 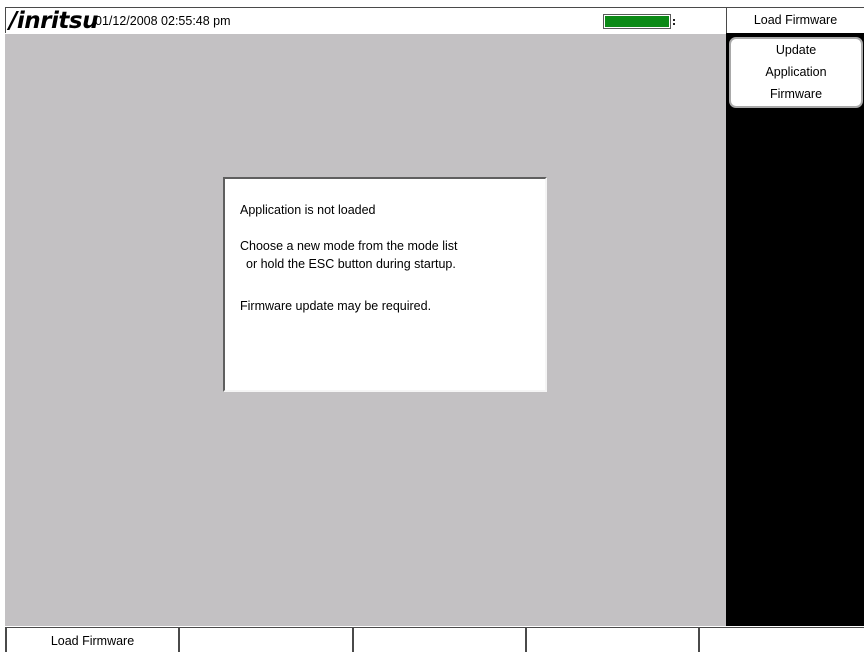 I want to click on update-application-firmware-button: Update Application Firmware, so click(x=796, y=72).